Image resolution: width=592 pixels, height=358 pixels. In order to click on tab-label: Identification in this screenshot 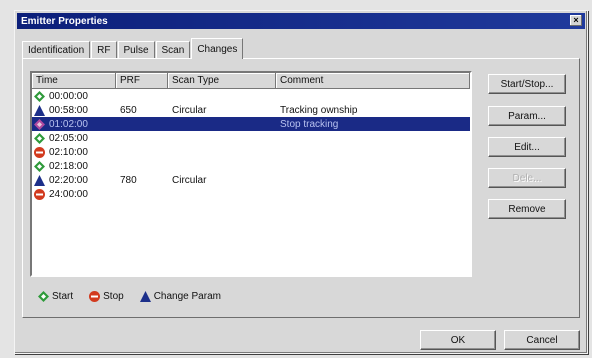, I will do `click(56, 50)`.